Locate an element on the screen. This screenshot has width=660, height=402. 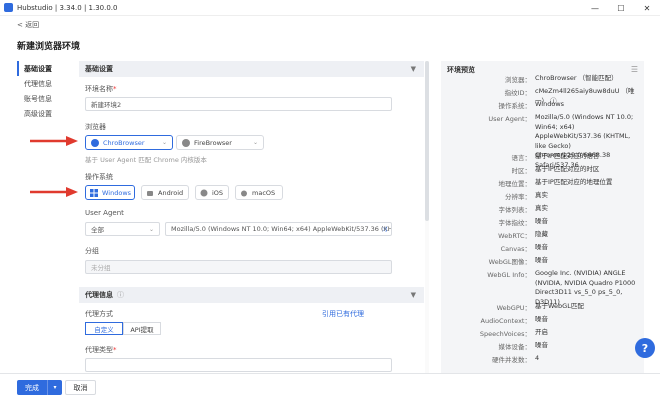
apple-icon is located at coordinates (244, 193).